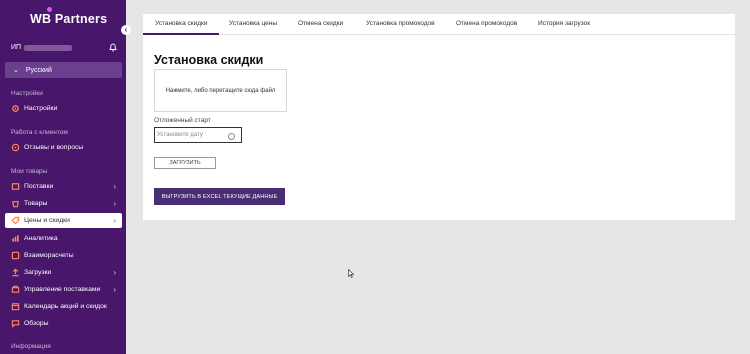 The height and width of the screenshot is (354, 750). What do you see at coordinates (15, 255) in the screenshot?
I see `settlements-icon` at bounding box center [15, 255].